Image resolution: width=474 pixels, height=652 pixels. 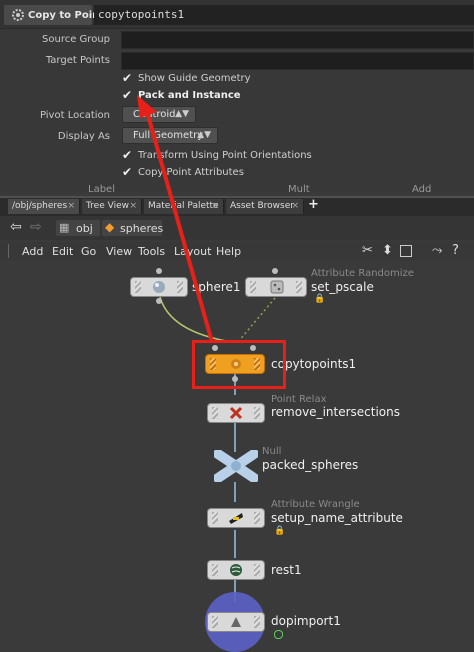 I want to click on dopimport1-label: dopimport1, so click(x=306, y=621).